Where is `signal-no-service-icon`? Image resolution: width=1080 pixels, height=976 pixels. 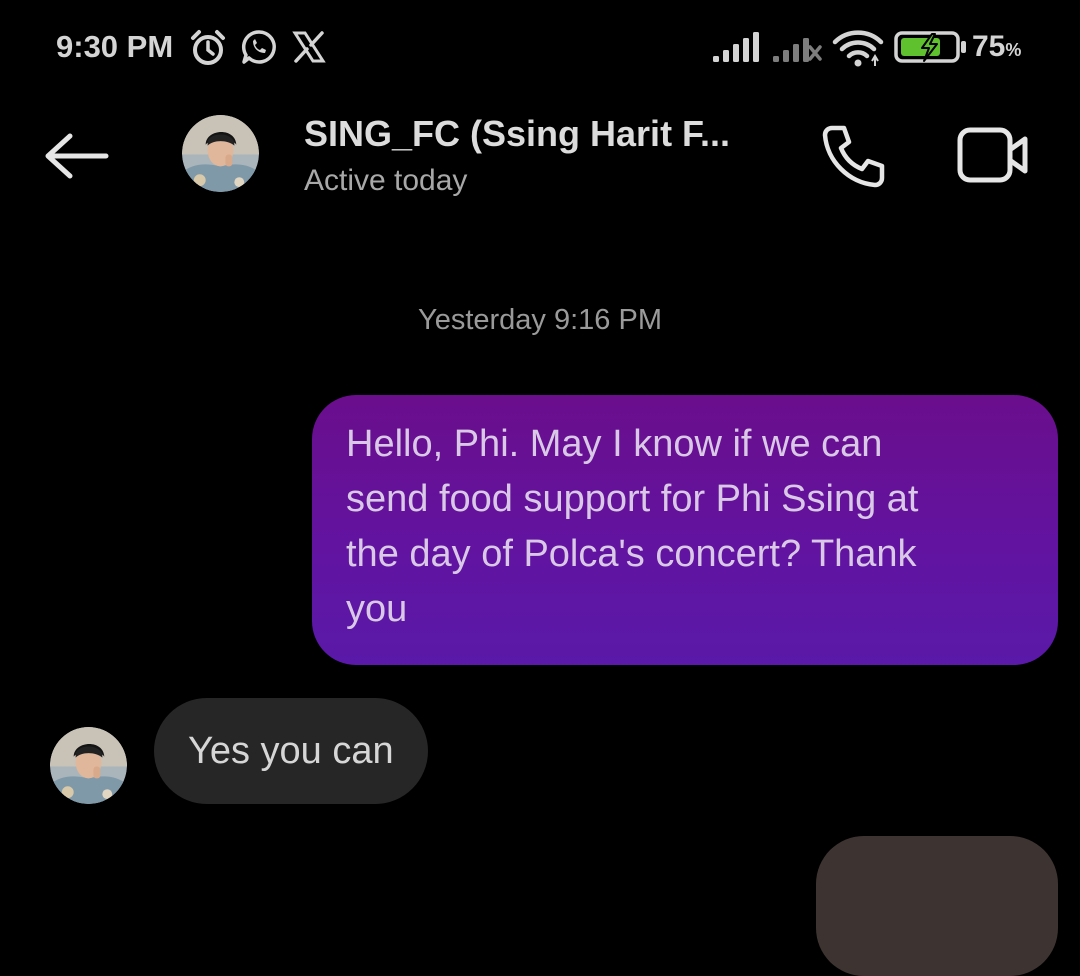
signal-no-service-icon is located at coordinates (797, 50).